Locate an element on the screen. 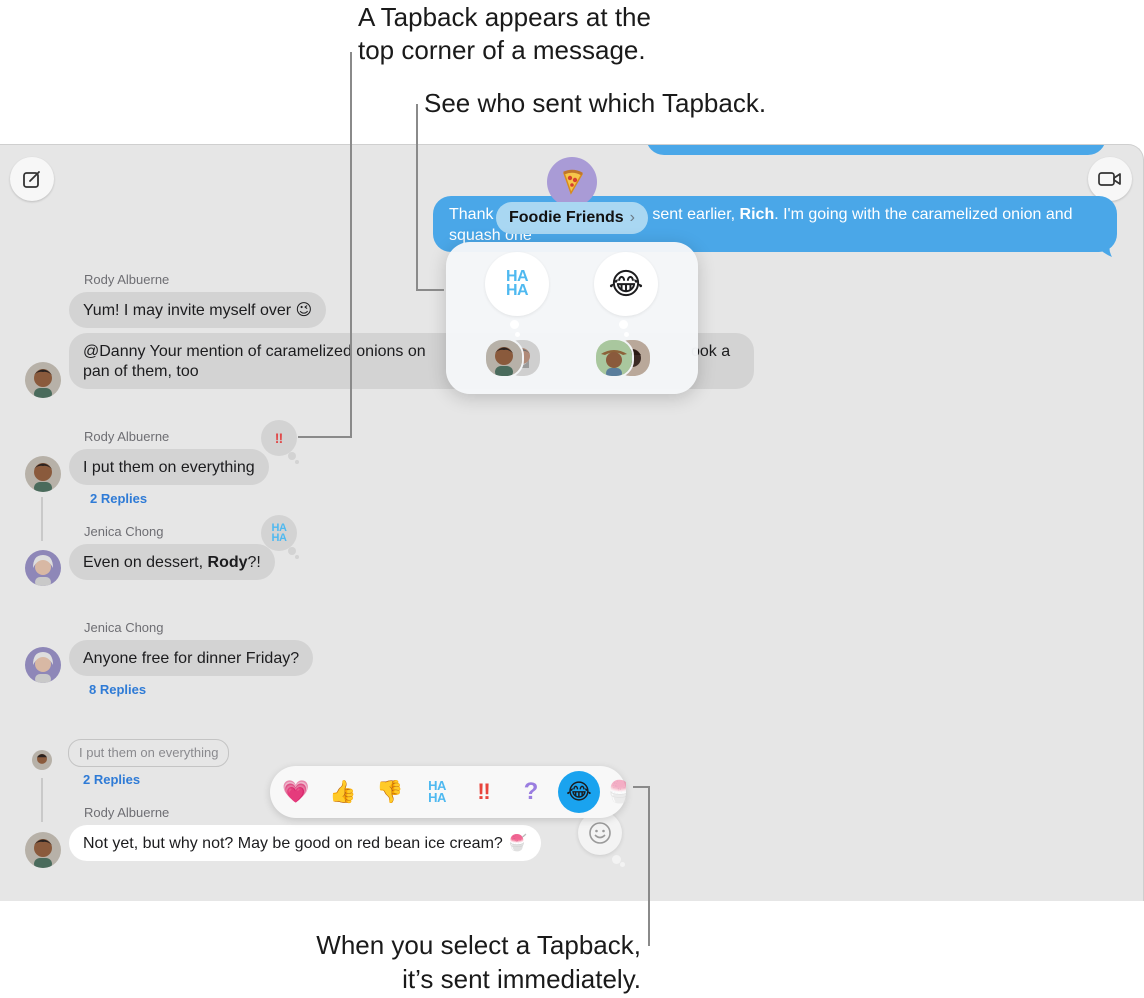  tapback-picker-bar: 💗 👍 👎 HA HA ‼ ? 😂 🍧 is located at coordinates (448, 792).